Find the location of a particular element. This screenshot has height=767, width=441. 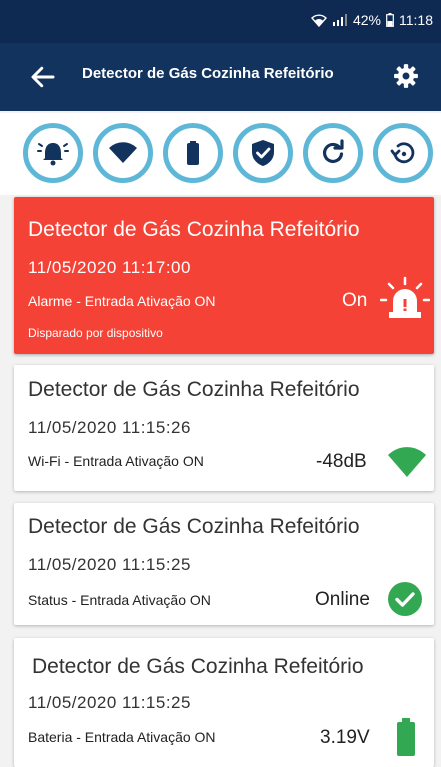

card-event-line: Alarme - Entrada Ativação ON is located at coordinates (122, 301).